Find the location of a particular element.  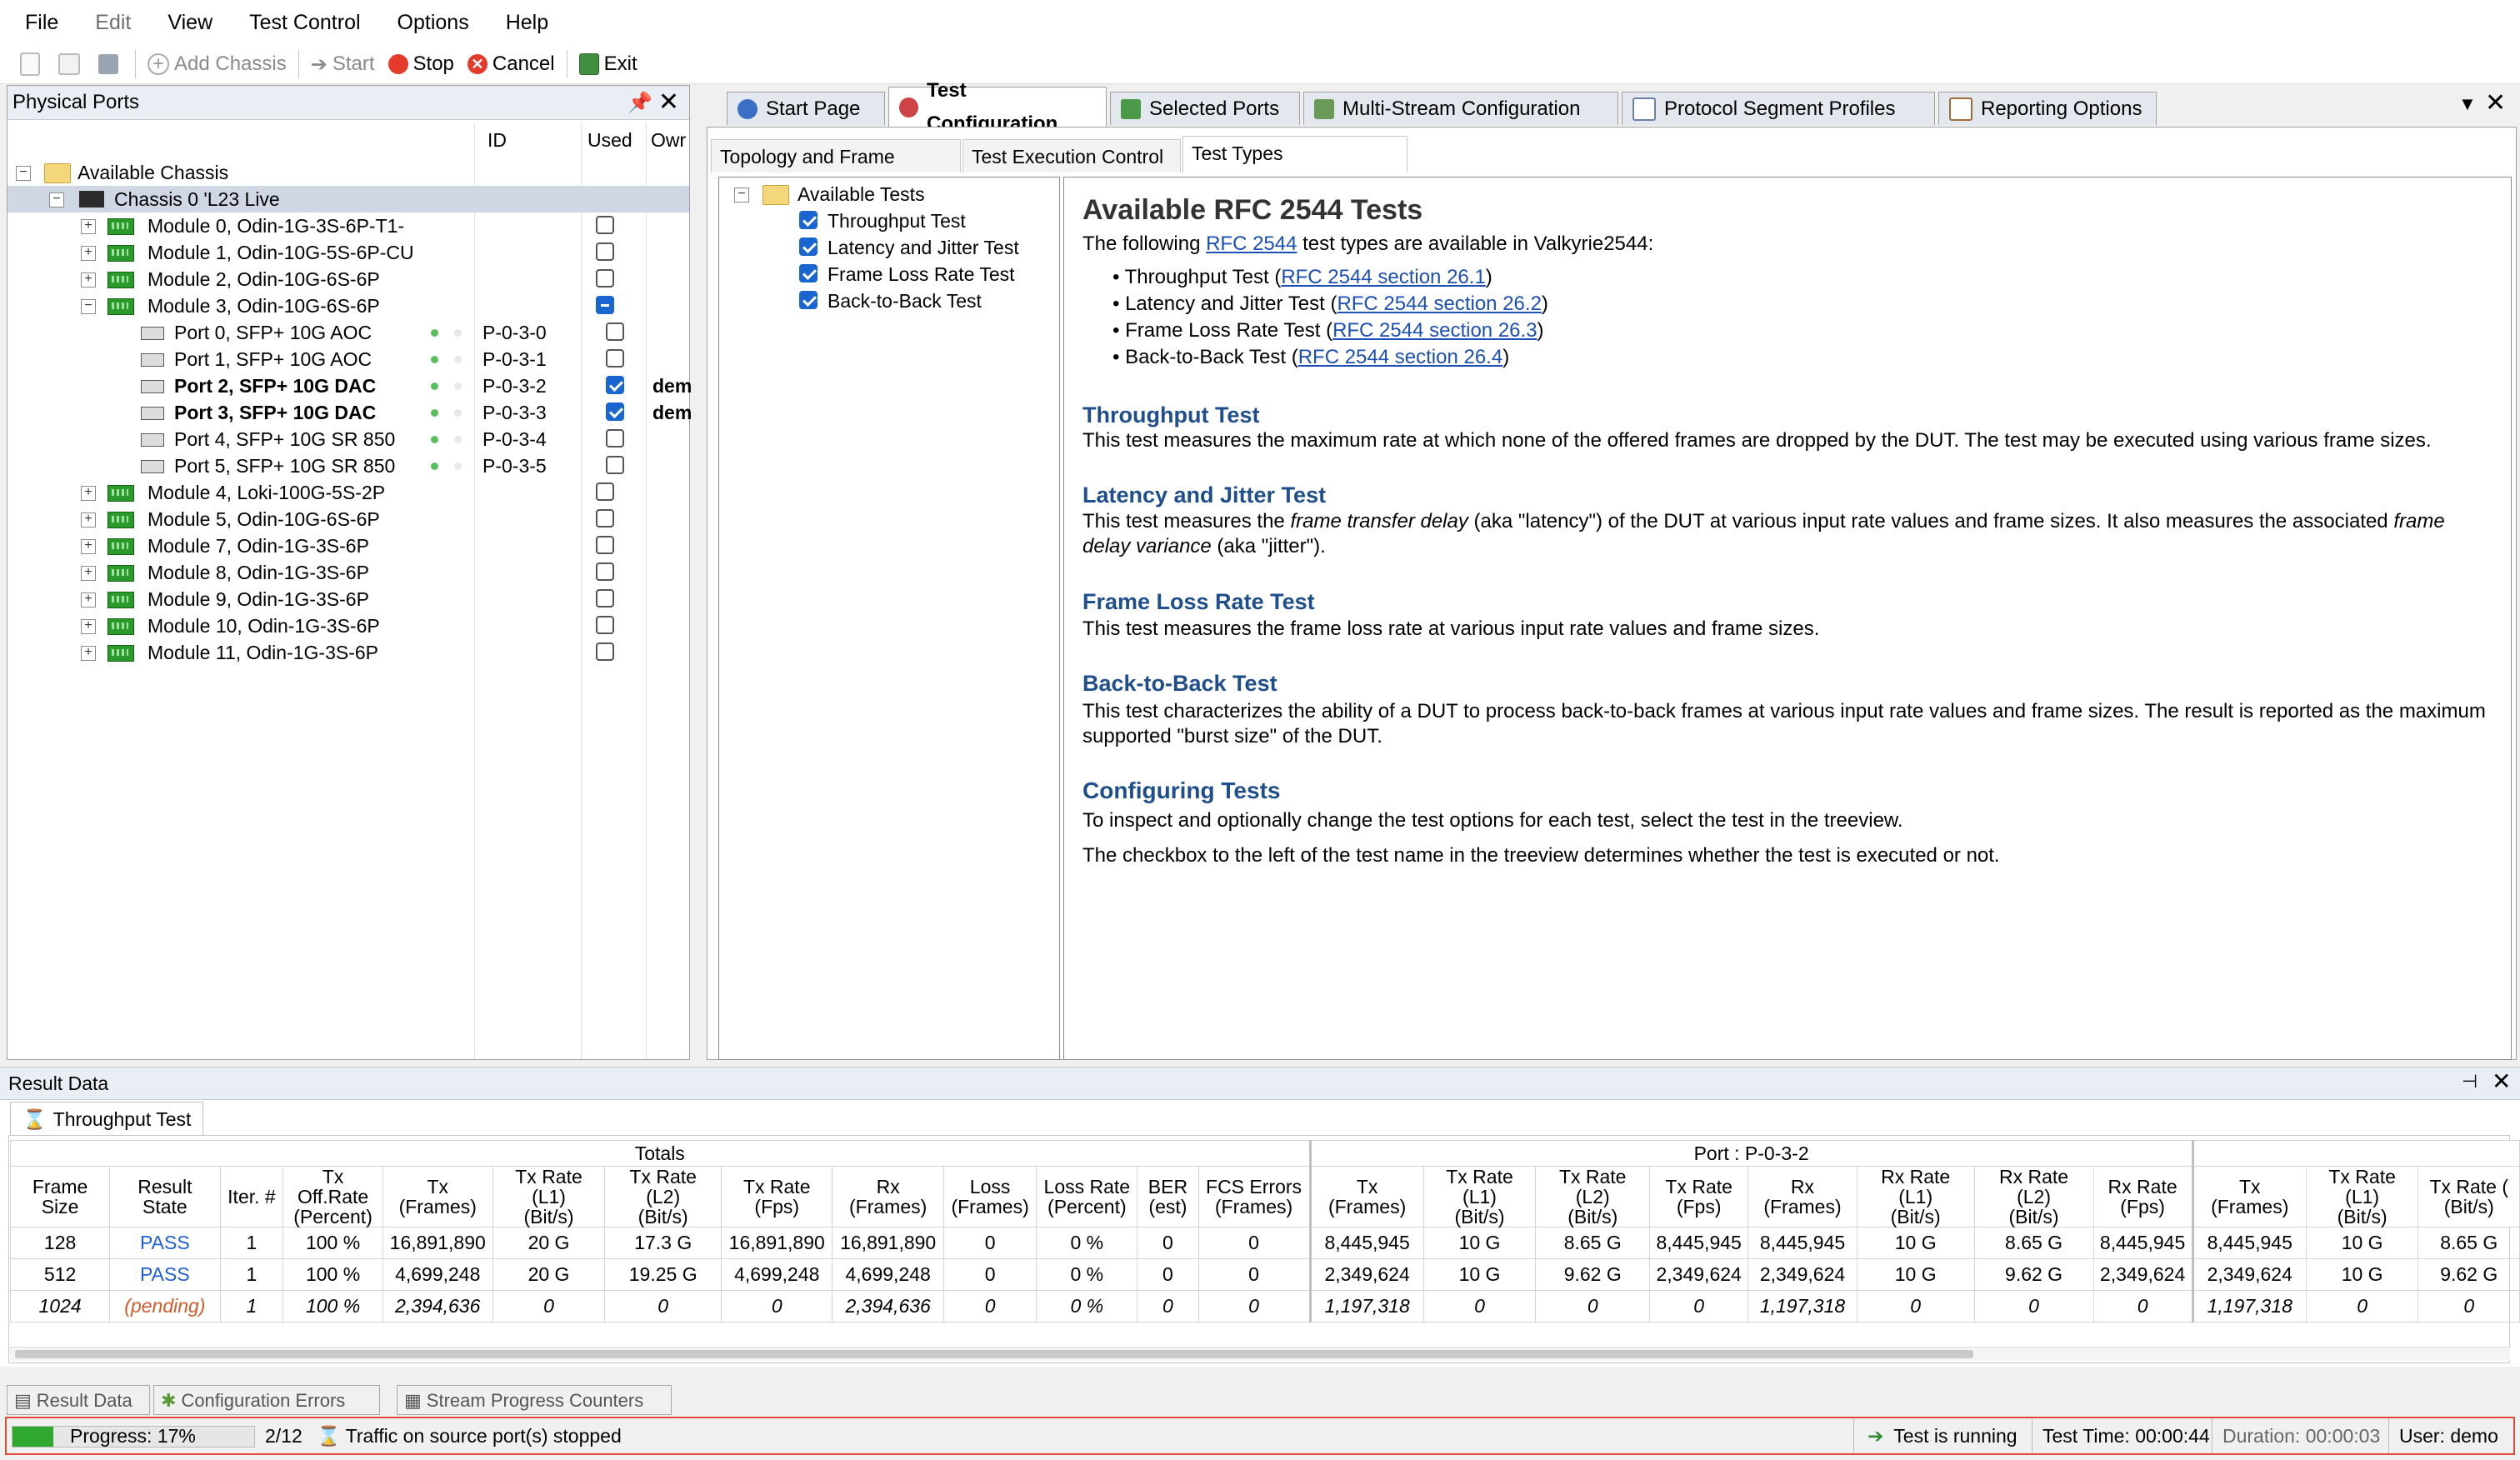

horizontal-scrollbar is located at coordinates (1260, 1354).